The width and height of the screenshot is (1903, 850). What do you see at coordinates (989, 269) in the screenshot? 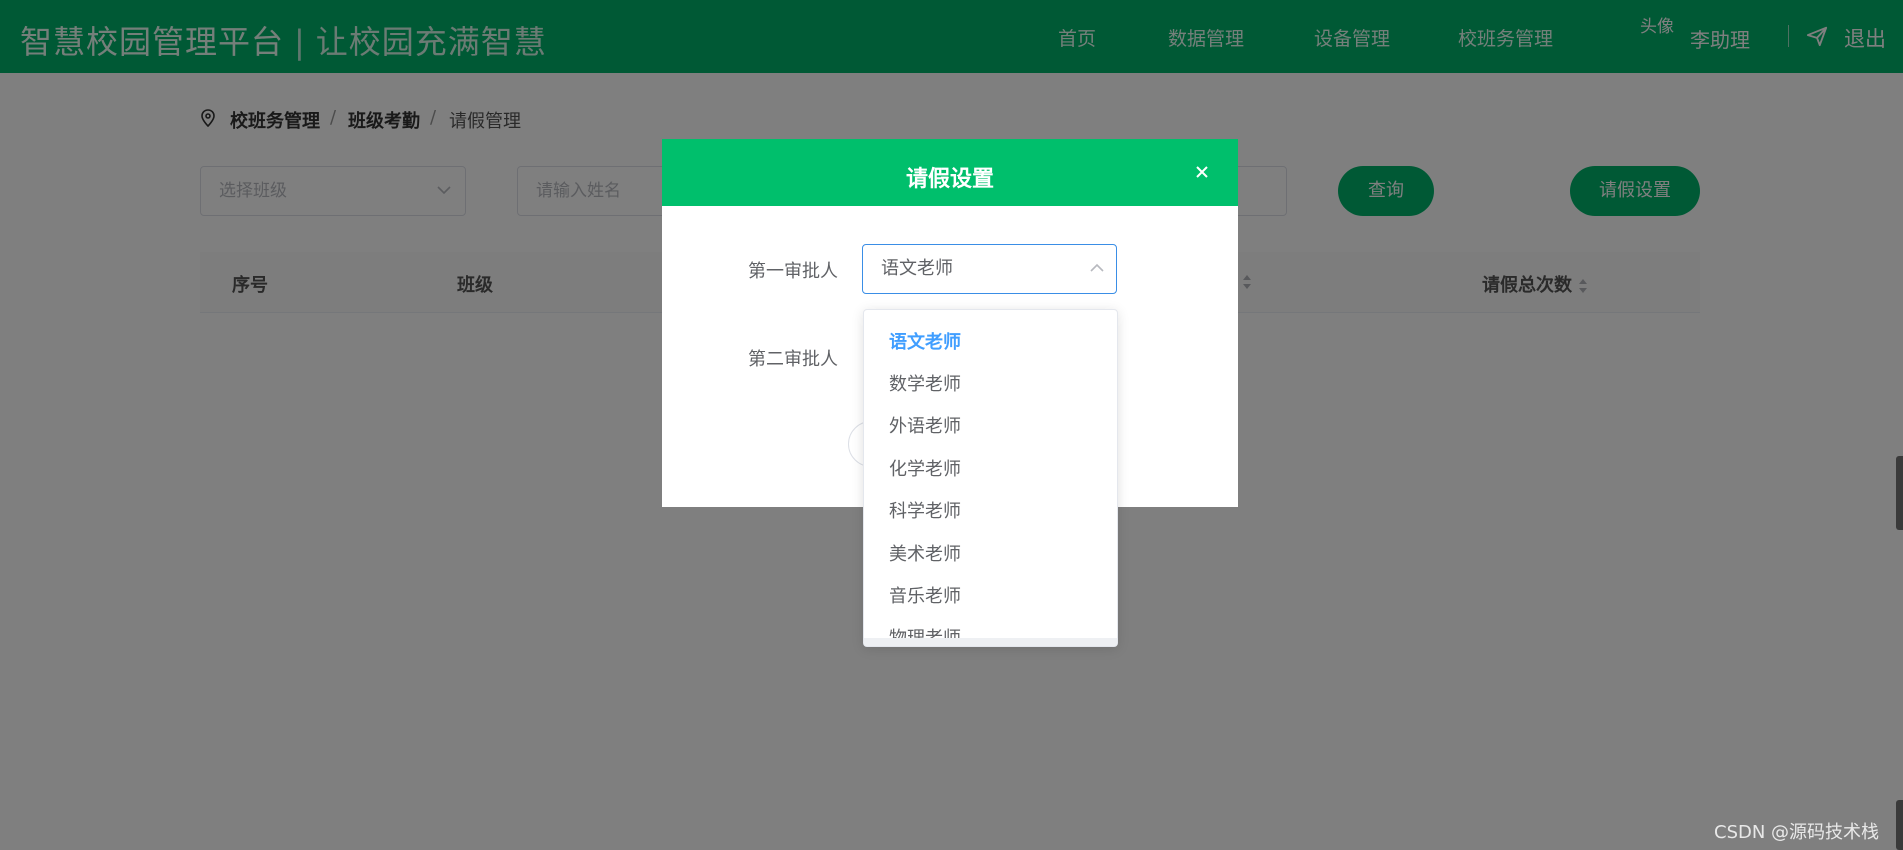
I see `first-approver-select: 语文老师` at bounding box center [989, 269].